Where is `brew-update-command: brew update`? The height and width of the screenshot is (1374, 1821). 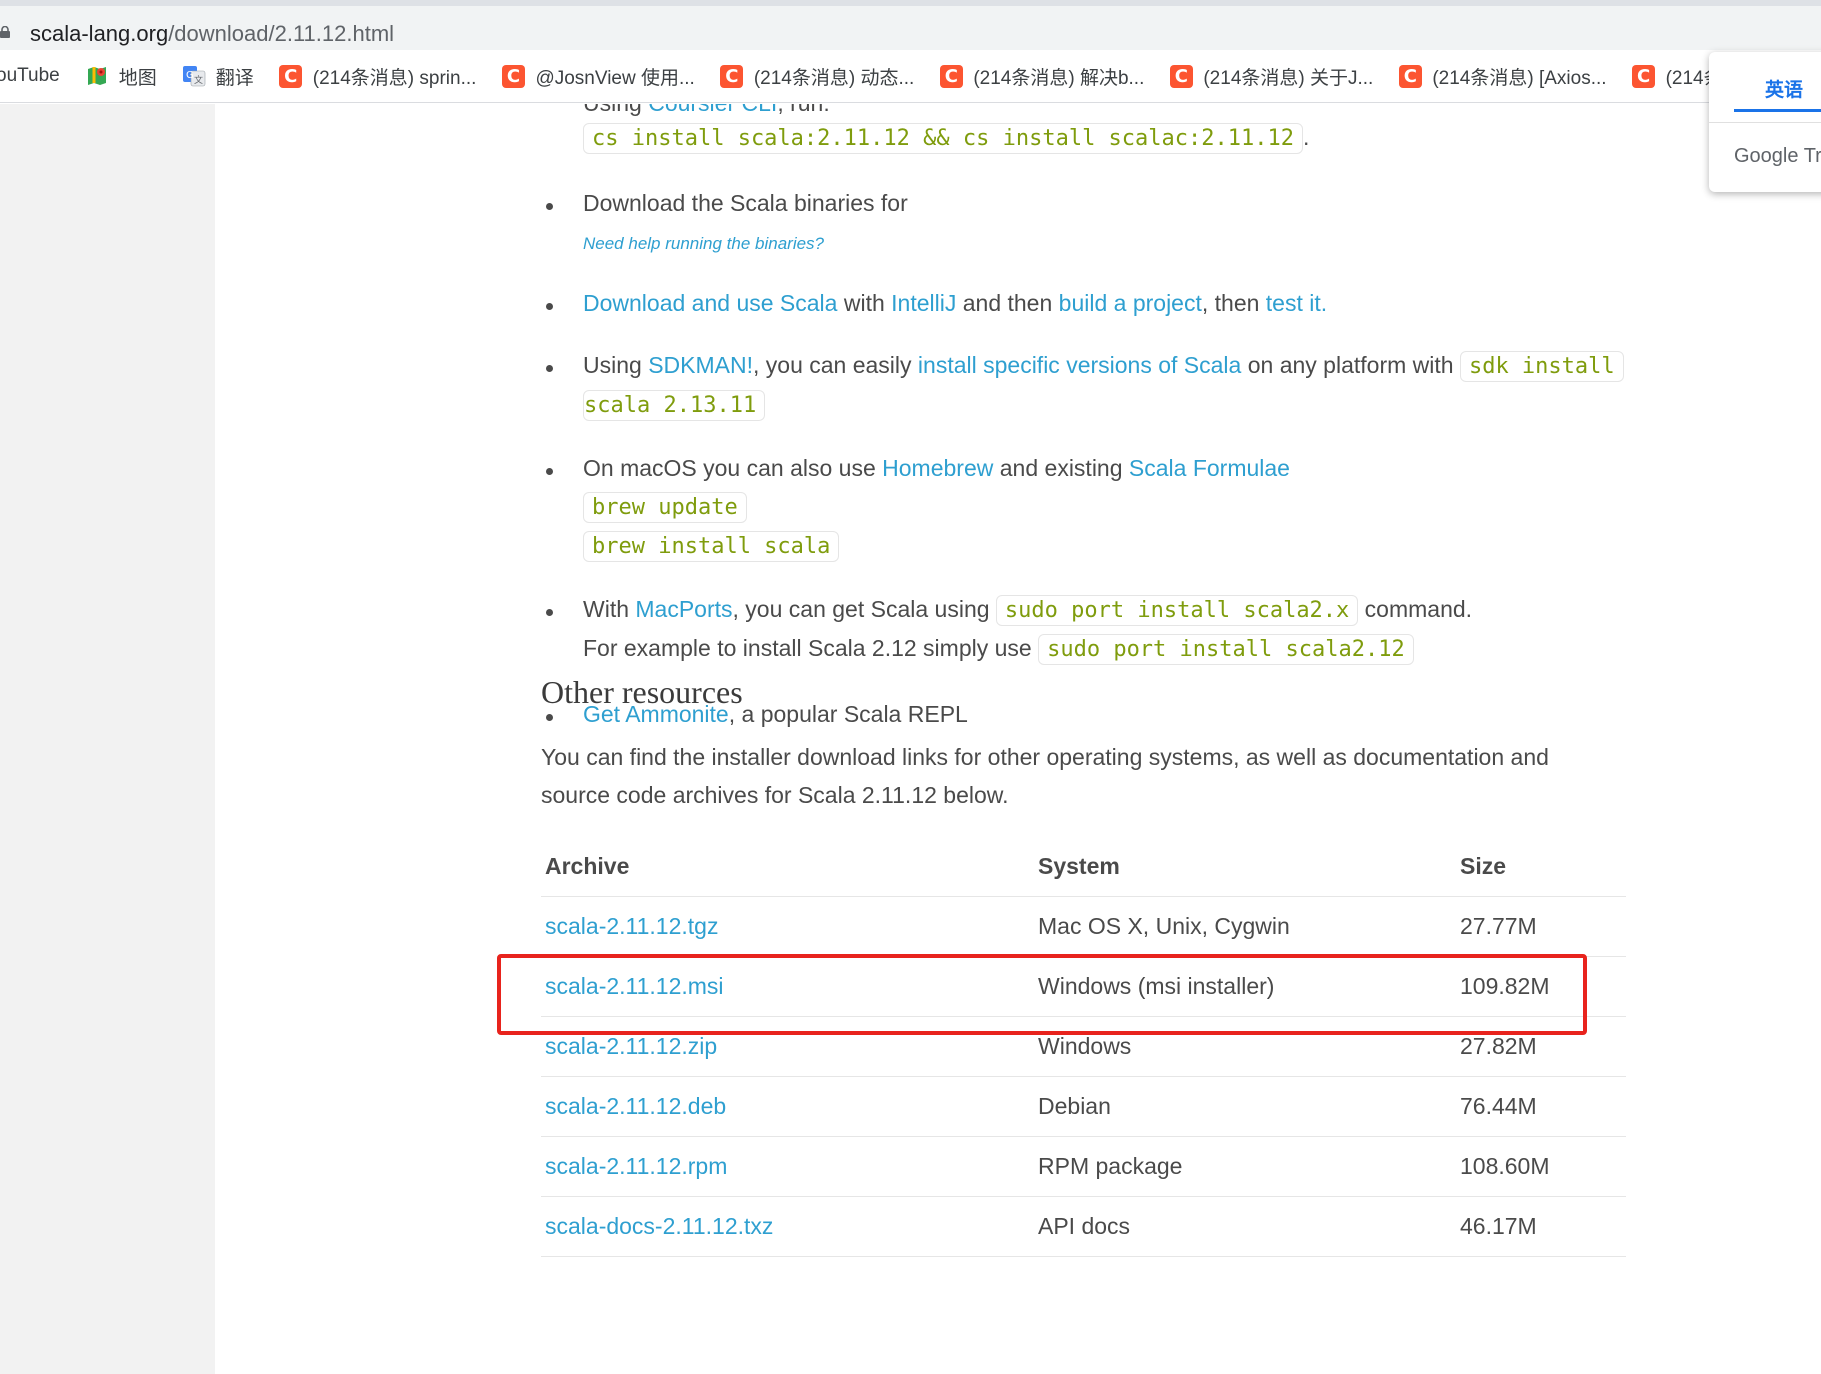
brew-update-command: brew update is located at coordinates (665, 507).